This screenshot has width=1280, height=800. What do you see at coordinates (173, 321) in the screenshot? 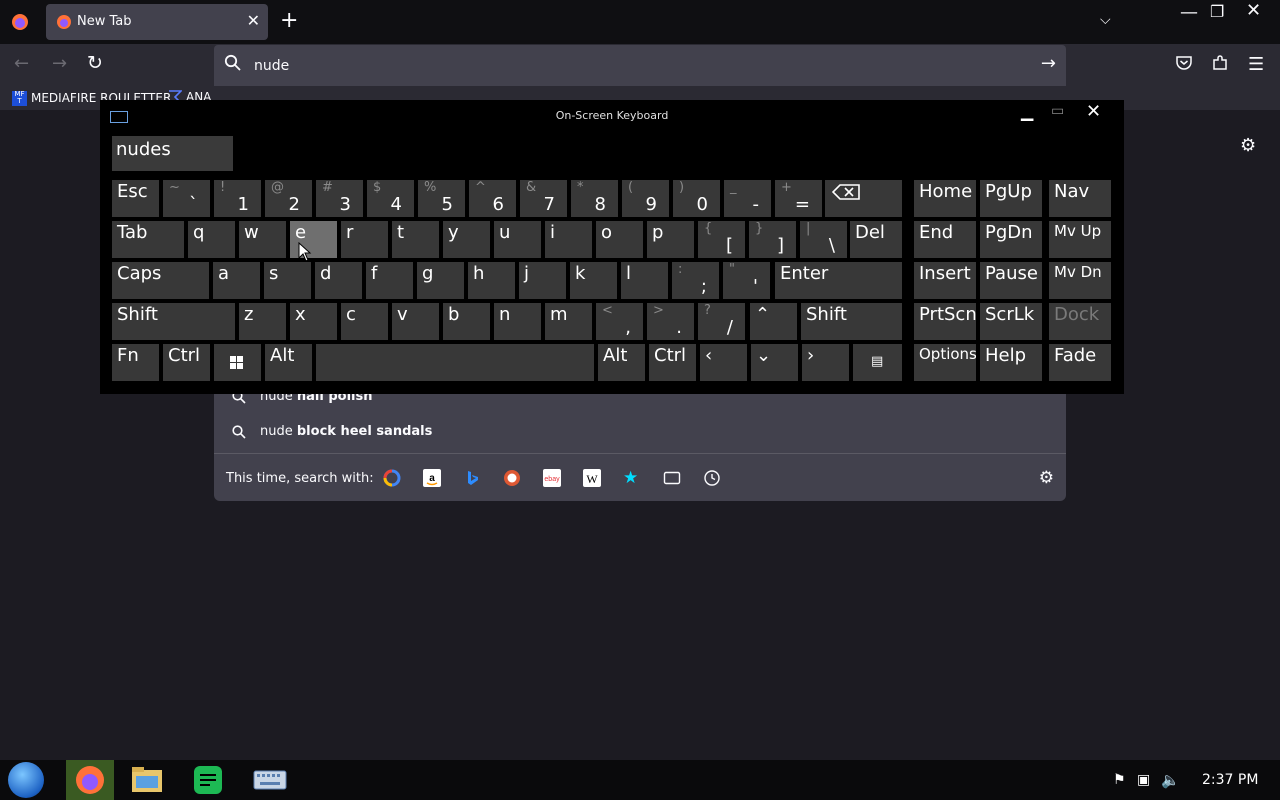
I see `key-shift-left: Shift` at bounding box center [173, 321].